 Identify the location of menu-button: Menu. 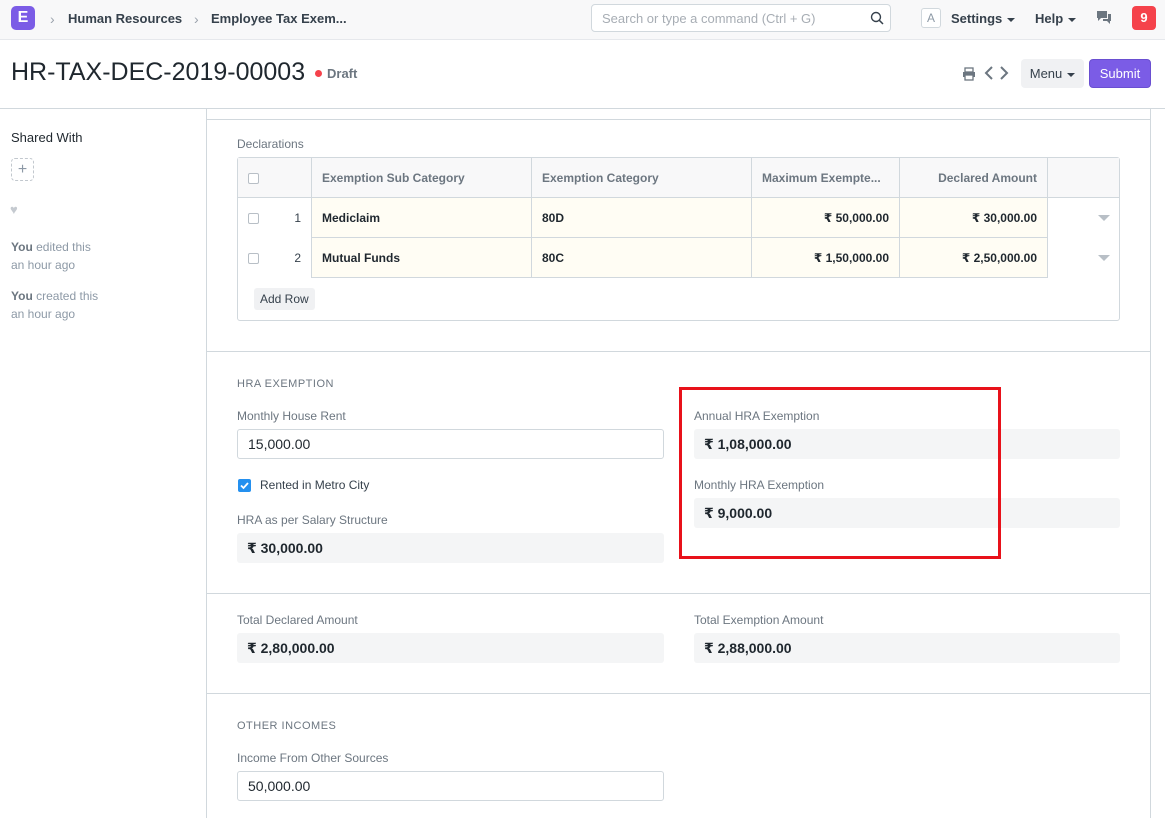
(1052, 73).